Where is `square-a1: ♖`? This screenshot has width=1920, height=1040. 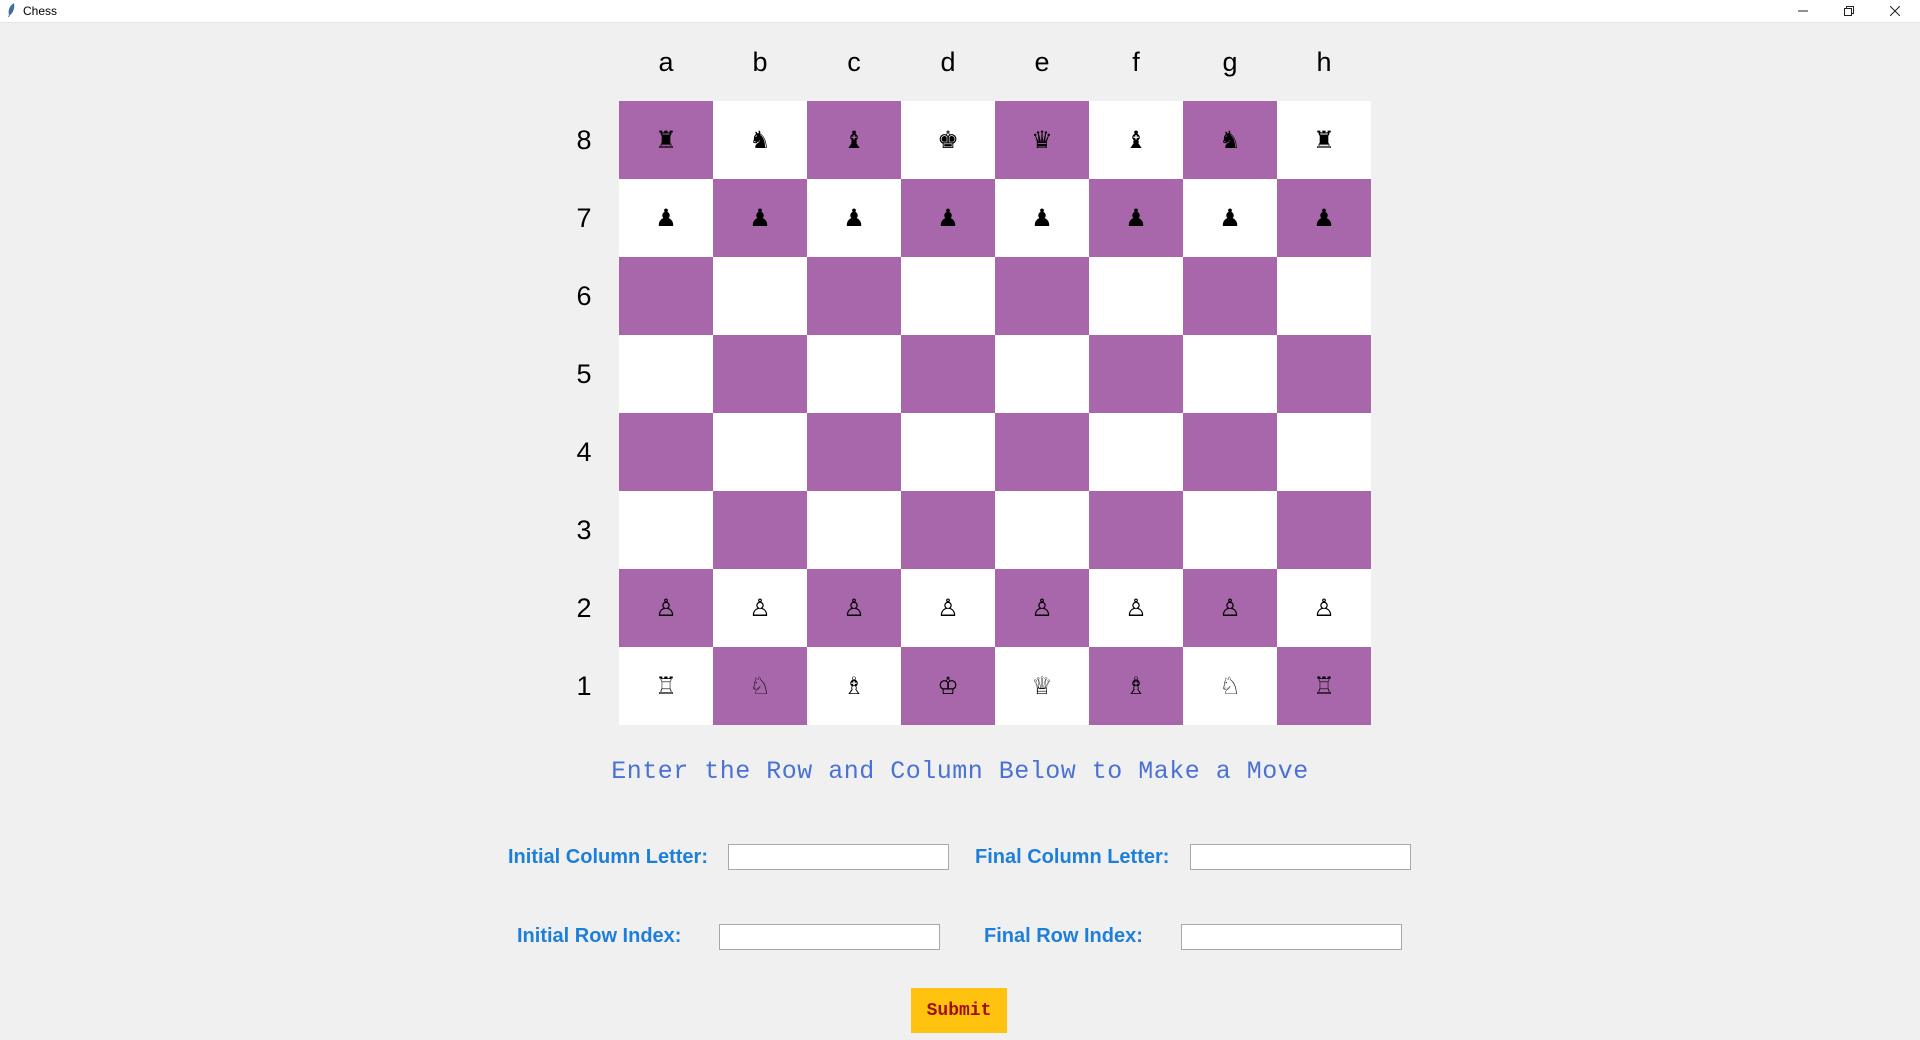 square-a1: ♖ is located at coordinates (666, 686).